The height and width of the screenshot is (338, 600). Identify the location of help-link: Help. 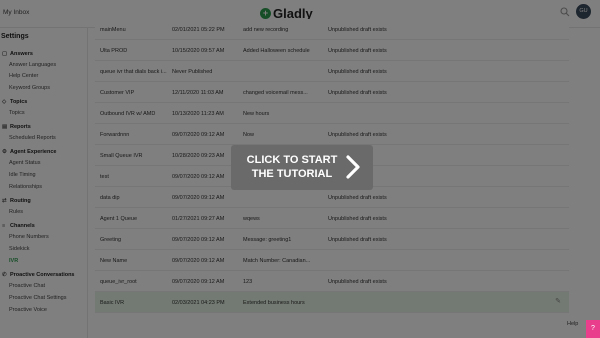
(572, 324).